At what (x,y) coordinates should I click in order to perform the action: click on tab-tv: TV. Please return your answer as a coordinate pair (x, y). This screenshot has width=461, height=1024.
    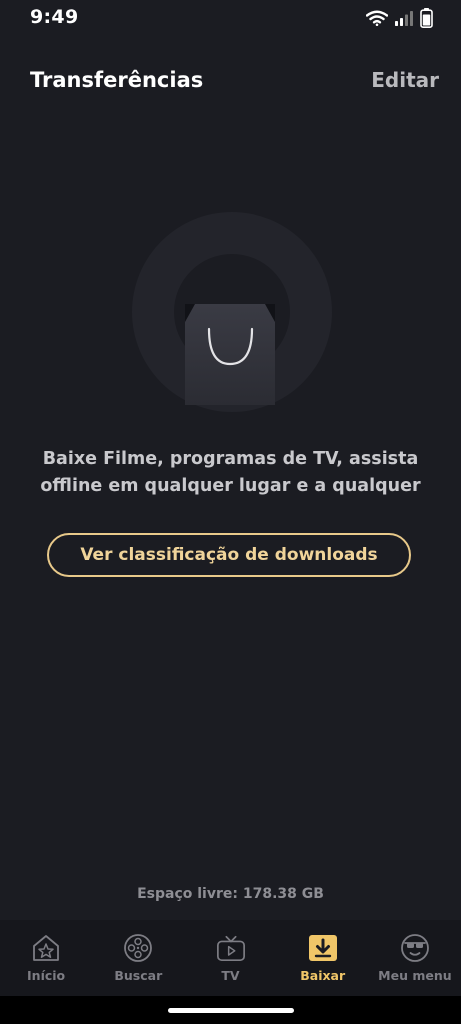
    Looking at the image, I should click on (230, 958).